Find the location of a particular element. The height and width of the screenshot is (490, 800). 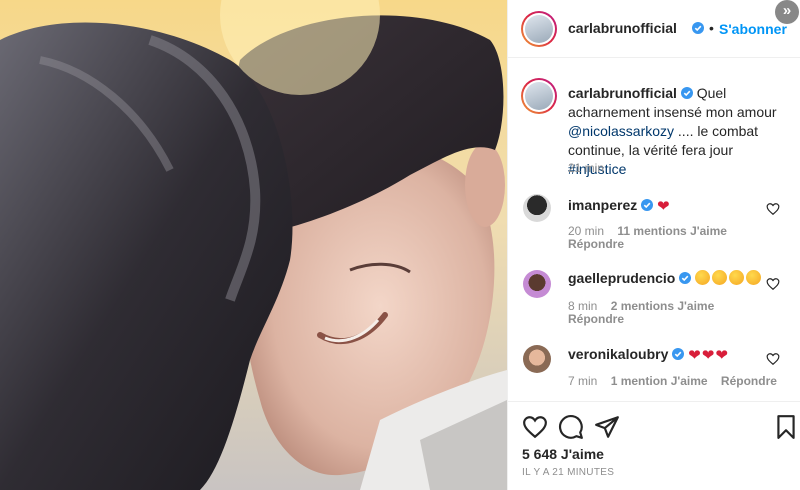

comment-meta: 8 min 2 mentions J'aime is located at coordinates (641, 306).